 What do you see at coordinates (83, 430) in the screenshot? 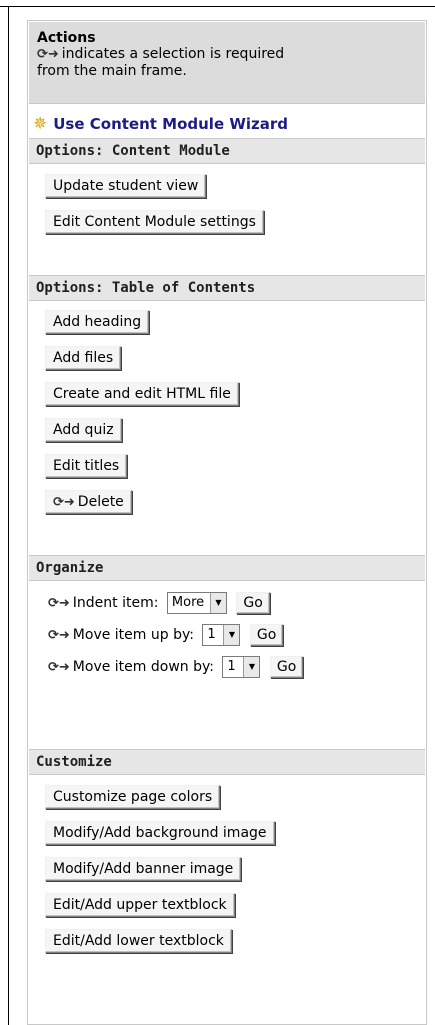
I see `add-quiz-button: Add quiz` at bounding box center [83, 430].